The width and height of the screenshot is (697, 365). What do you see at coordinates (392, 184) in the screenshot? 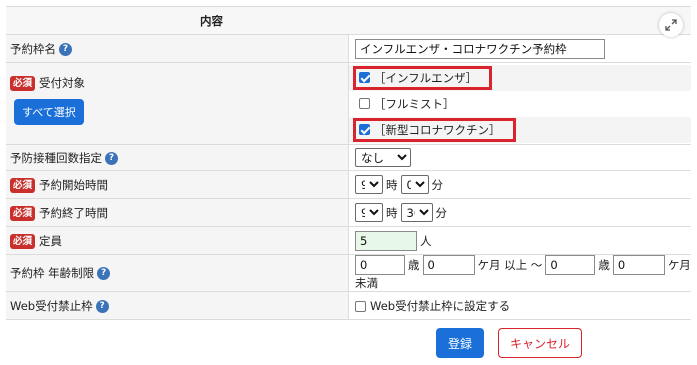
I see `start-hour-unit: 時` at bounding box center [392, 184].